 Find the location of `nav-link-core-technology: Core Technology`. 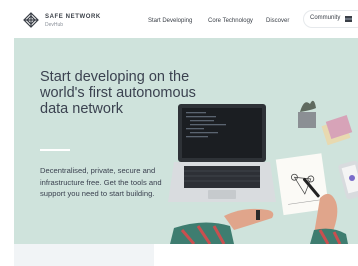

nav-link-core-technology: Core Technology is located at coordinates (230, 21).